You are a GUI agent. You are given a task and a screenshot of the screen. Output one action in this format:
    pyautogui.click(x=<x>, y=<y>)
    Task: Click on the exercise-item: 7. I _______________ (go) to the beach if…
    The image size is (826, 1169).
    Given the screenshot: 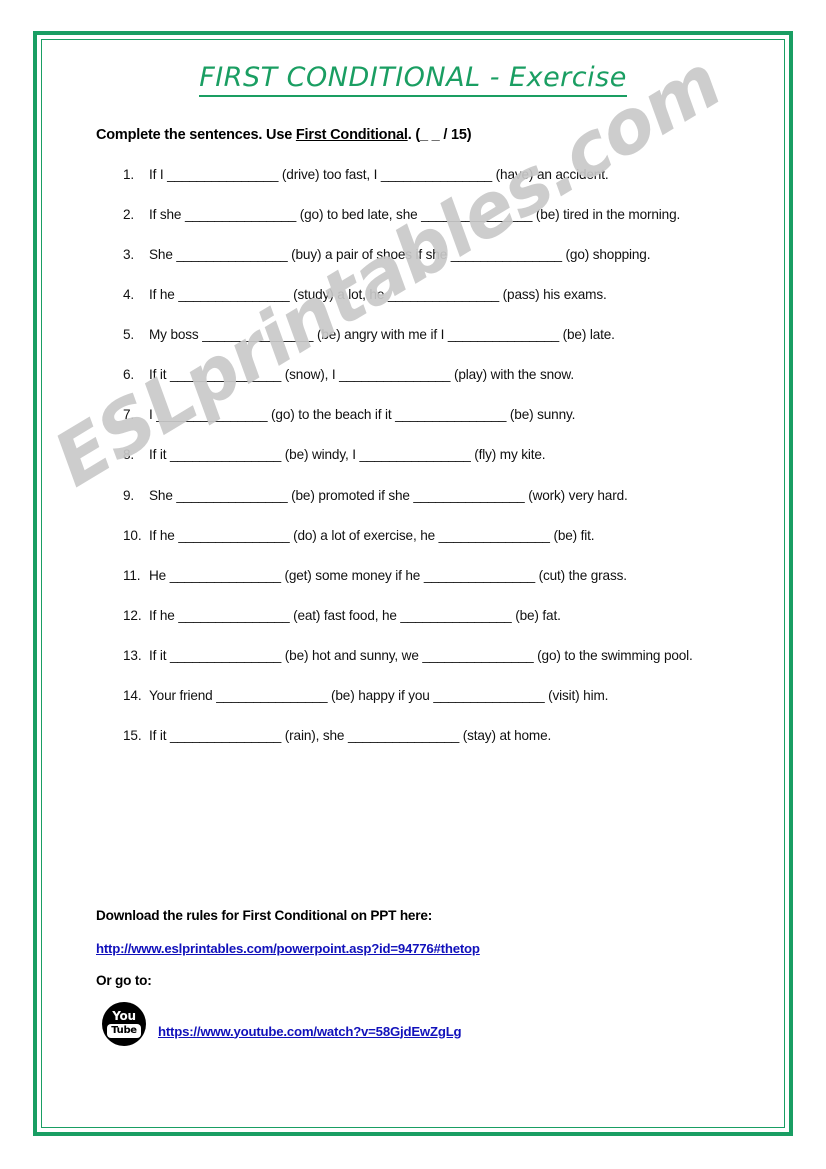 What is the action you would take?
    pyautogui.click(x=427, y=414)
    